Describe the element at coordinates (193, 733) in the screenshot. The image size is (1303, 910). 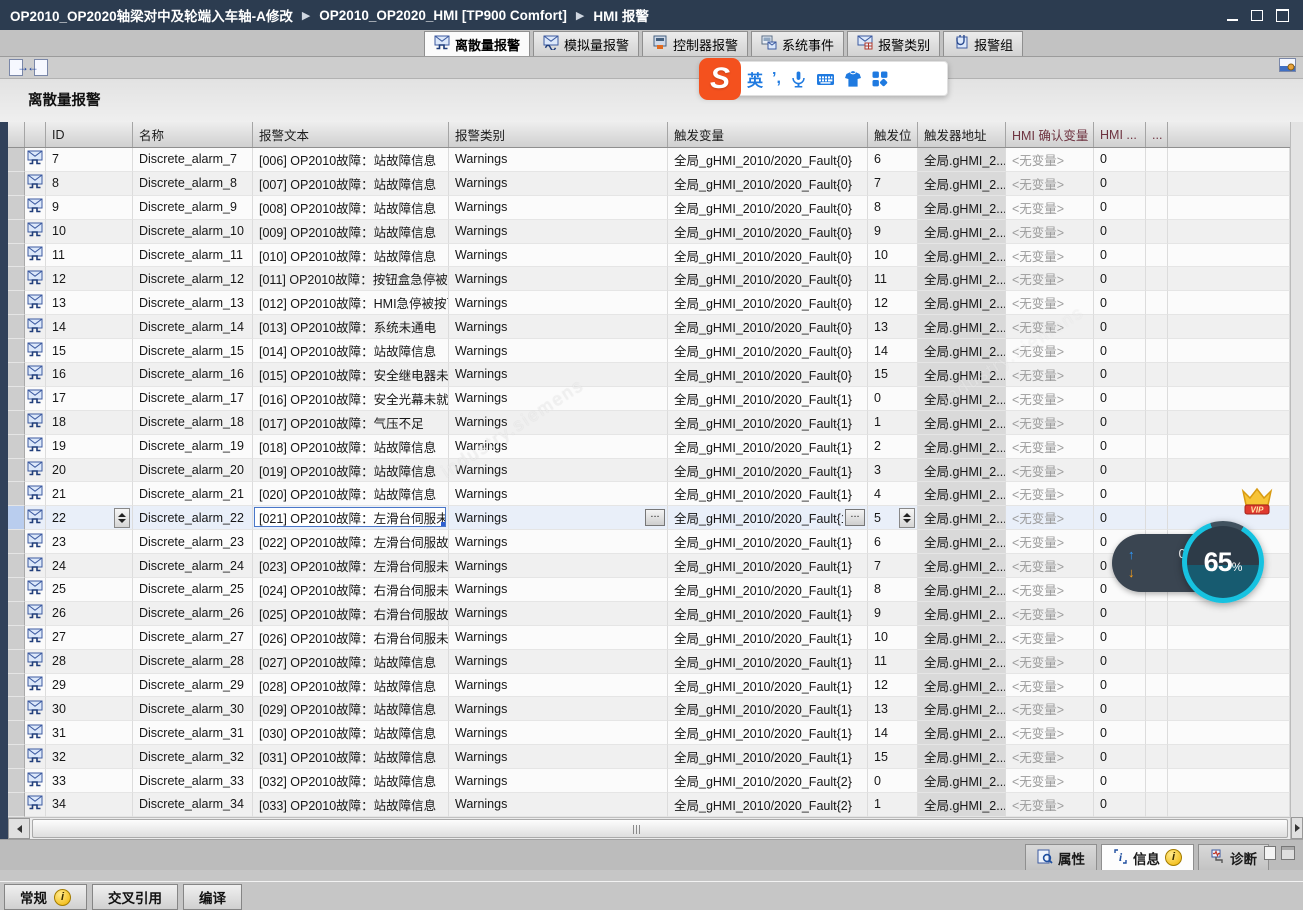
I see `cell-name: Discrete_alarm_31` at that location.